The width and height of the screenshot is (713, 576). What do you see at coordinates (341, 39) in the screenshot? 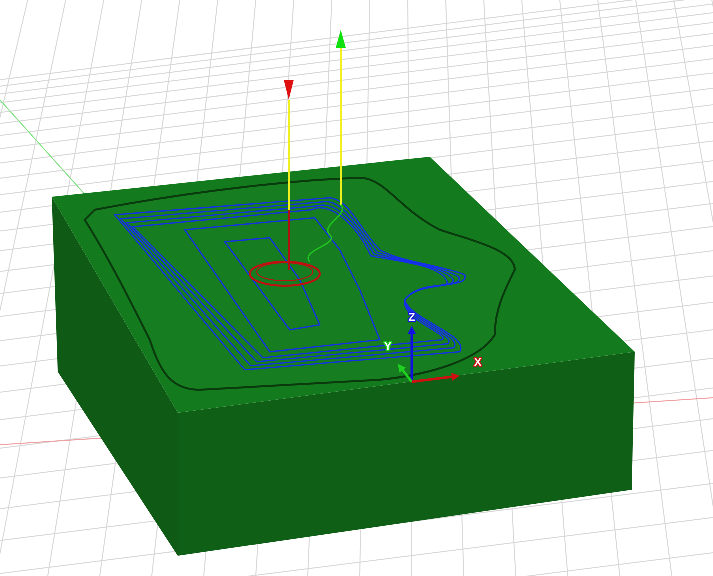
I see `up-arrow-icon` at bounding box center [341, 39].